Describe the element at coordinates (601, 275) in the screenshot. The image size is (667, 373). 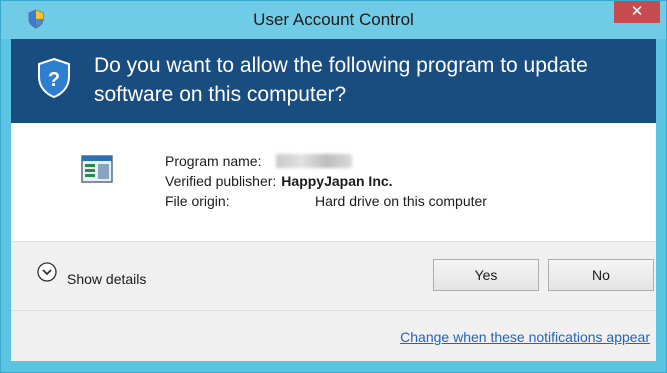
I see `no-button: No` at that location.